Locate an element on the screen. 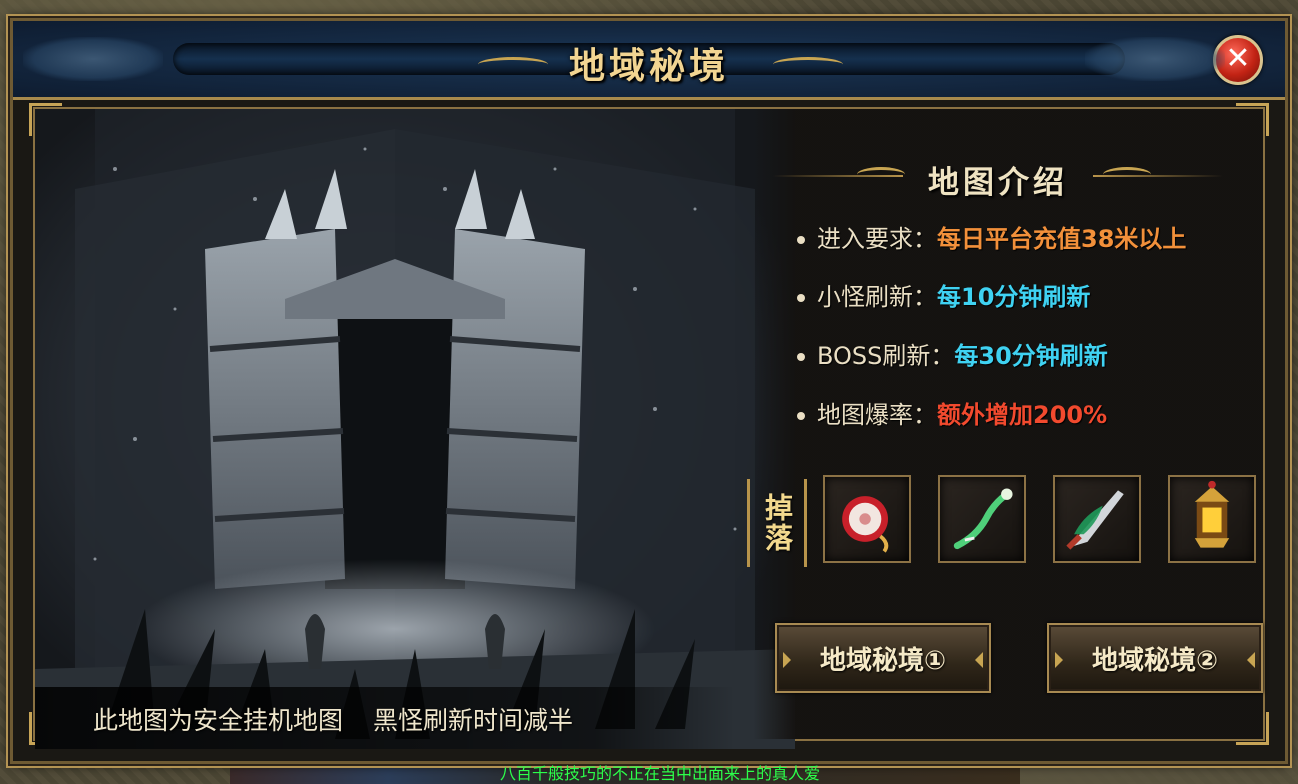 Image resolution: width=1298 pixels, height=784 pixels. info-row-mob-refresh: 小怪刷新：每10分钟刷新 is located at coordinates (943, 297).